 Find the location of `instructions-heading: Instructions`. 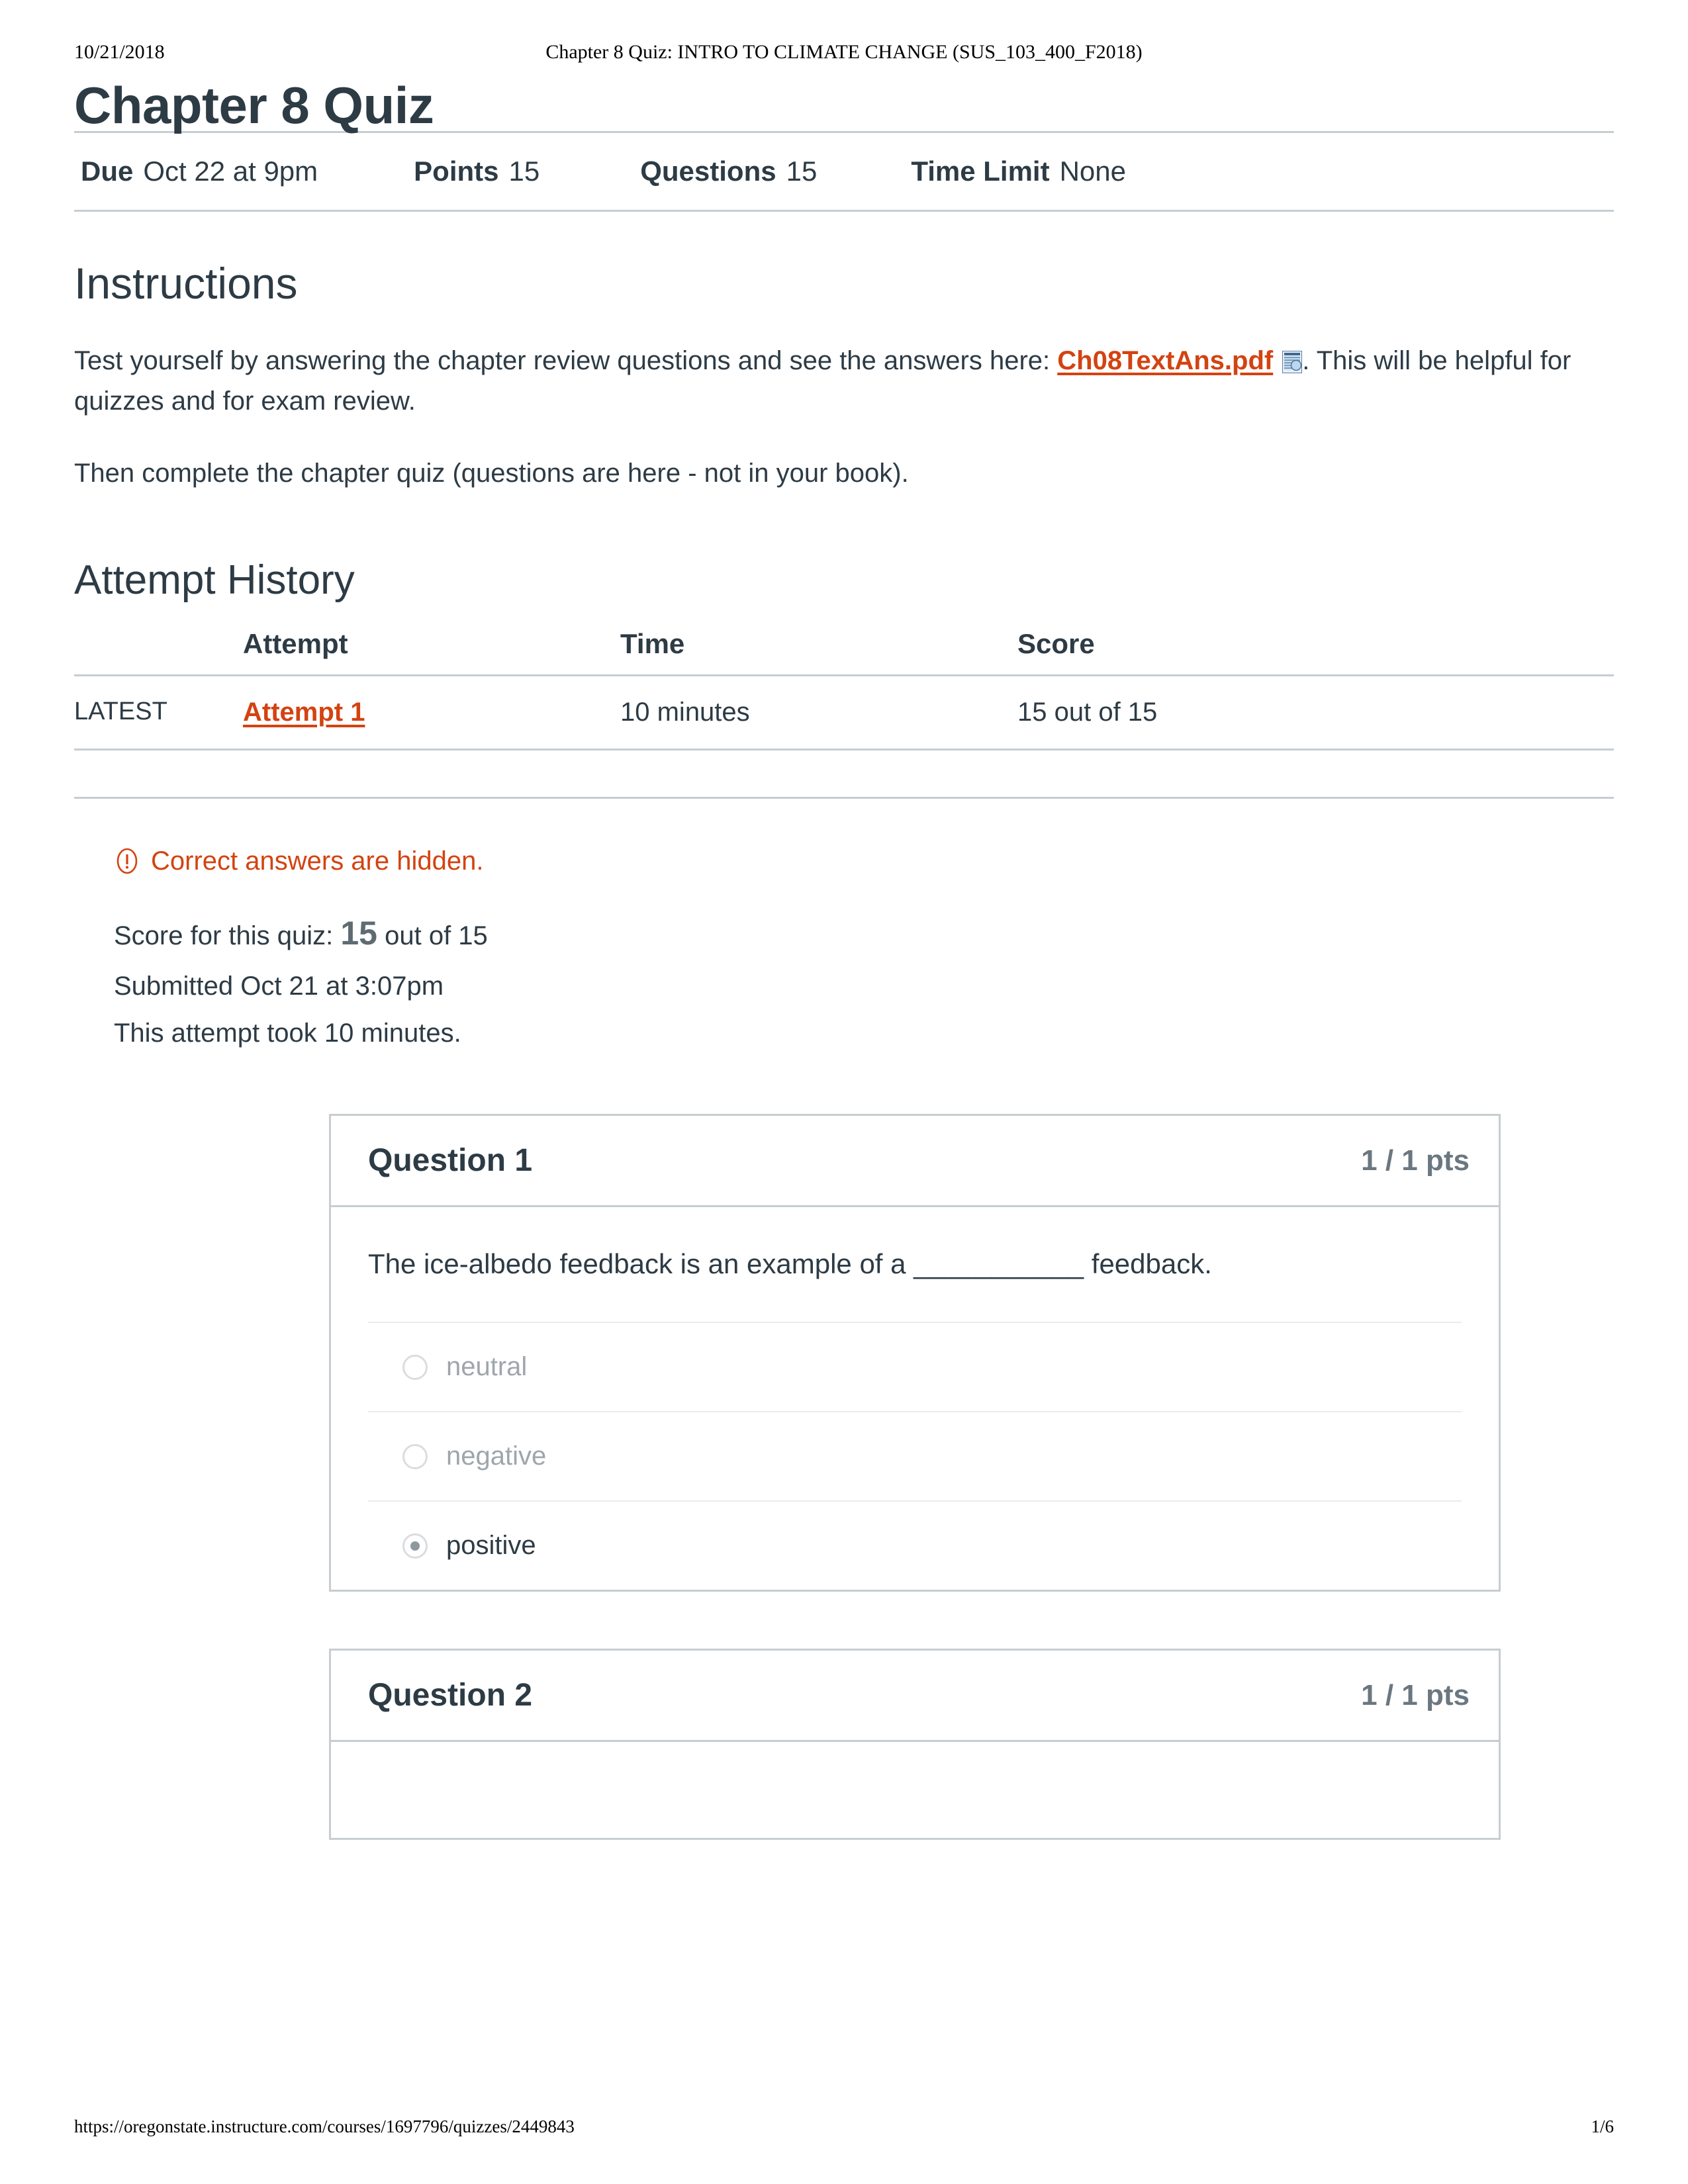

instructions-heading: Instructions is located at coordinates (186, 283).